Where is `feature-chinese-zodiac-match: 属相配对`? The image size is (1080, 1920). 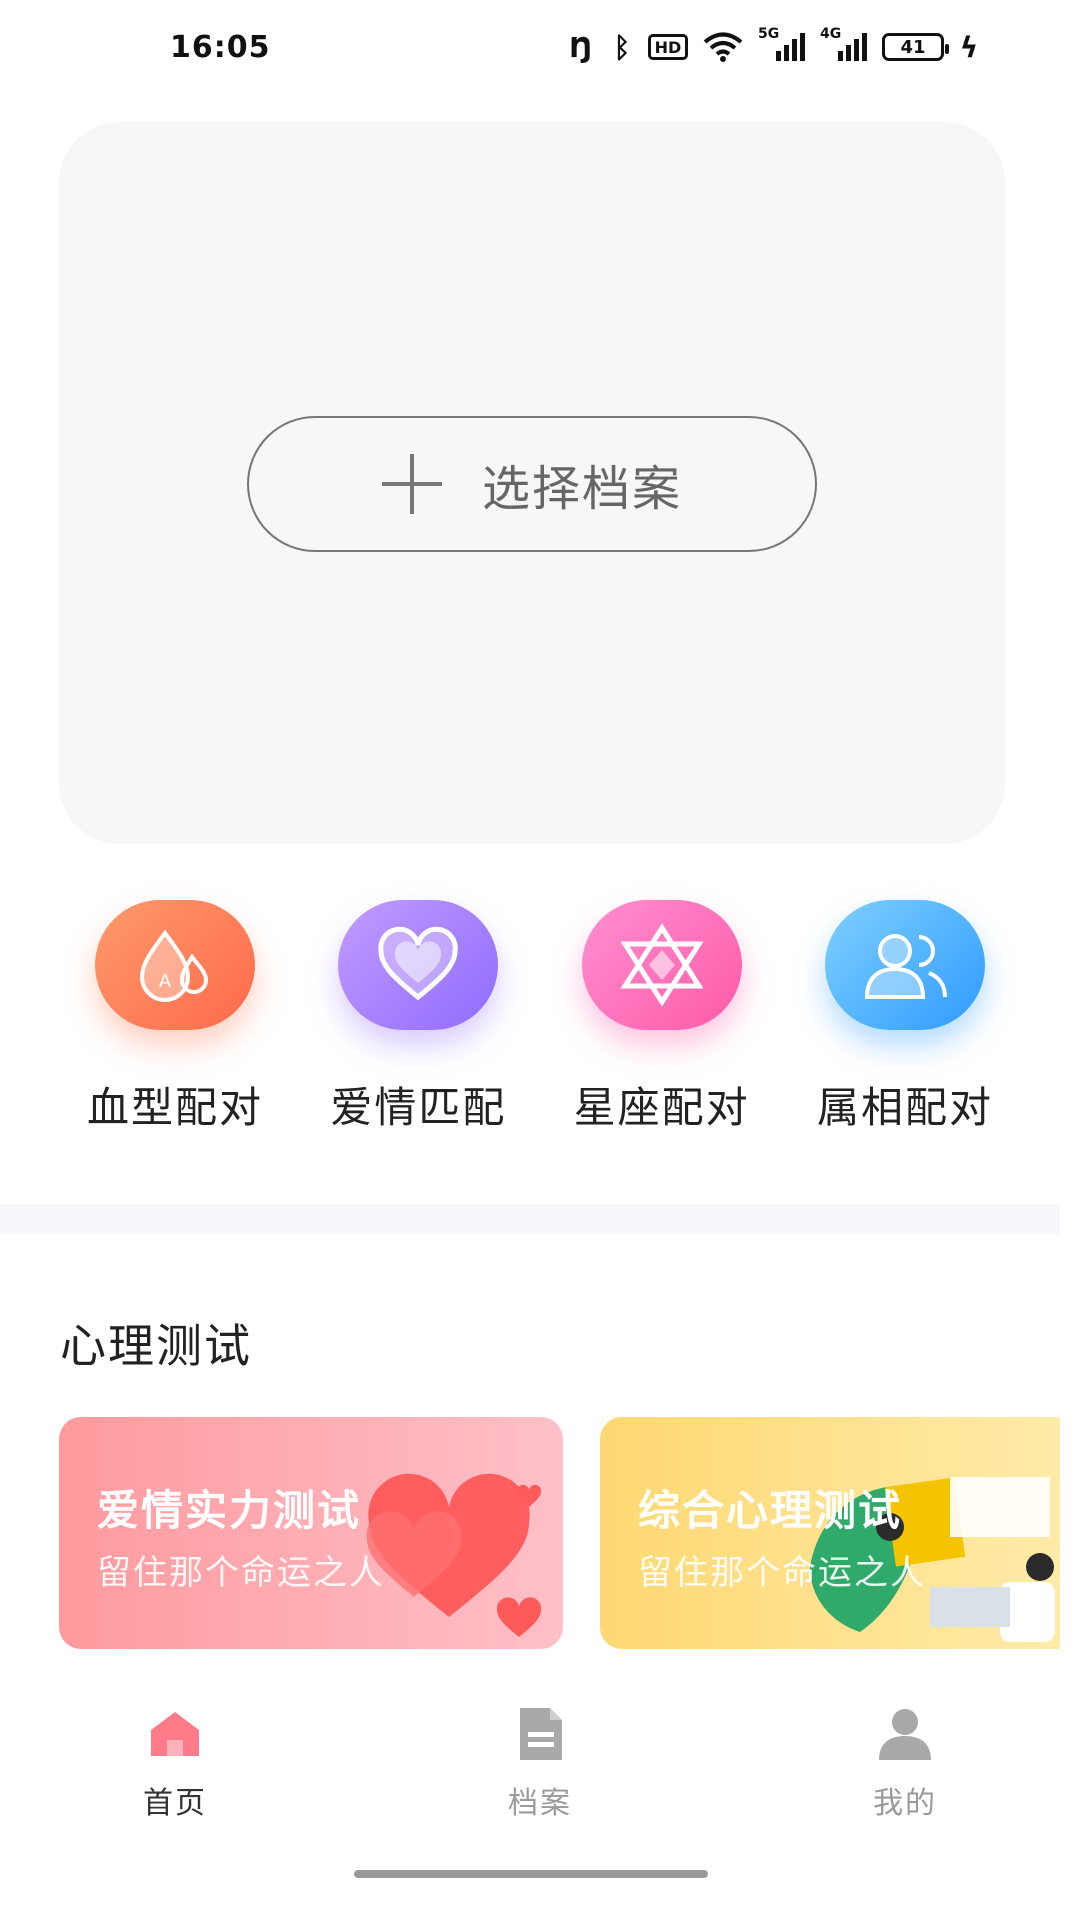 feature-chinese-zodiac-match: 属相配对 is located at coordinates (905, 1020).